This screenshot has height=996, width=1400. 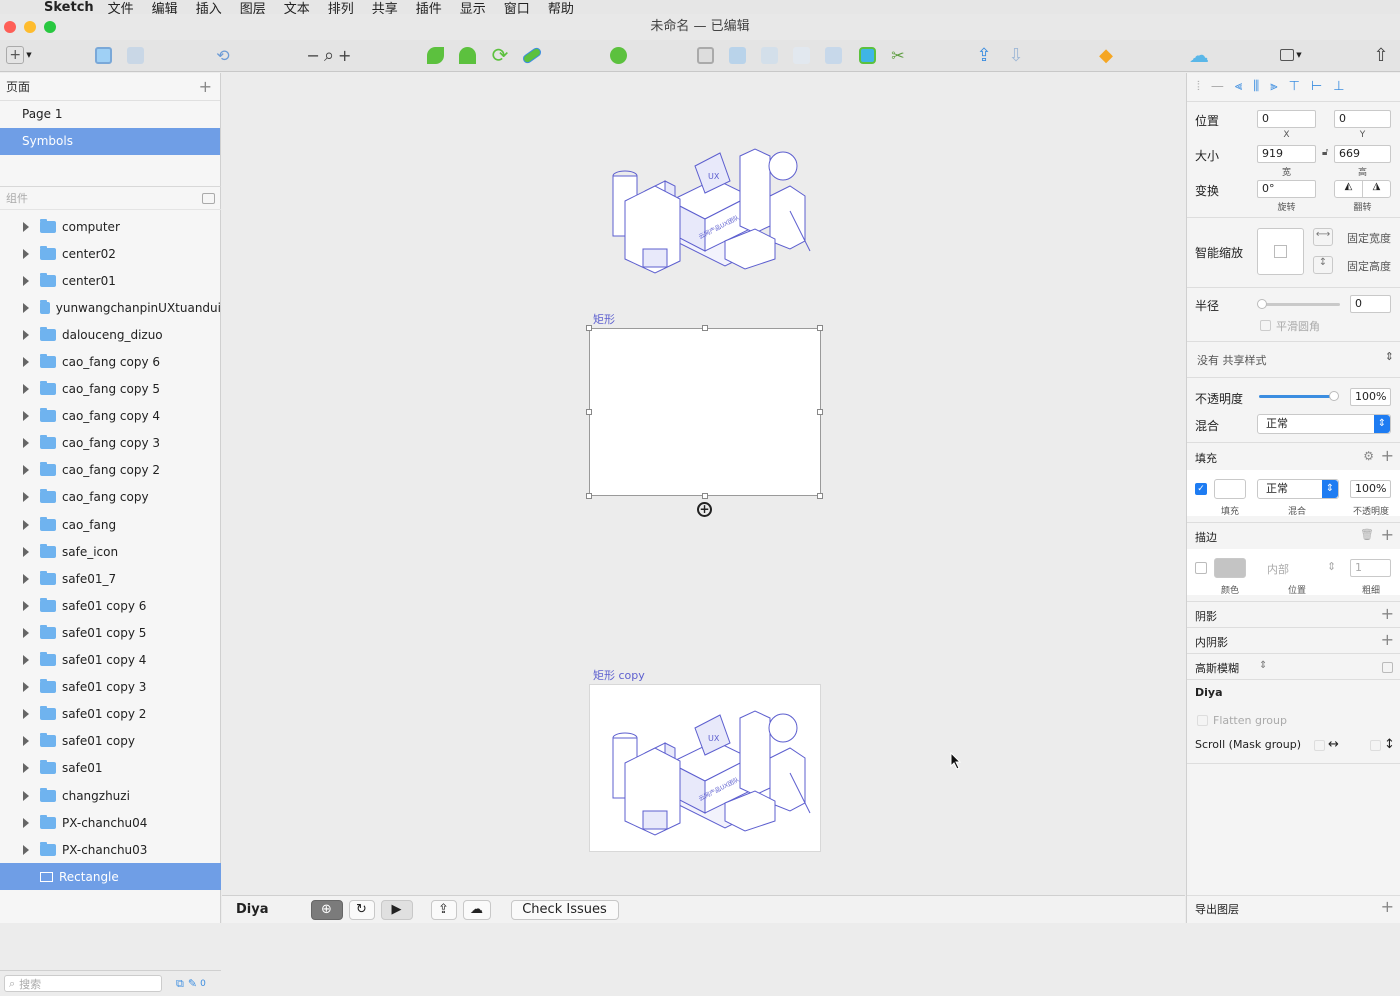 I want to click on boolean-intersect-button, so click(x=801, y=55).